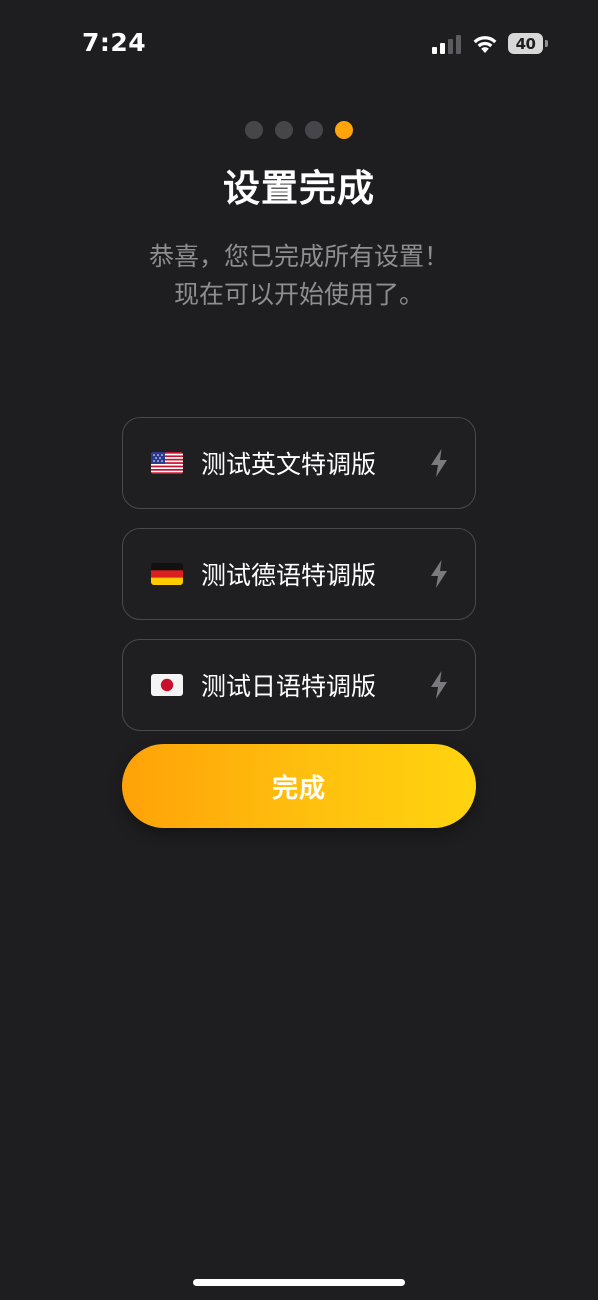  What do you see at coordinates (289, 686) in the screenshot?
I see `language-label: 测试日语特调版` at bounding box center [289, 686].